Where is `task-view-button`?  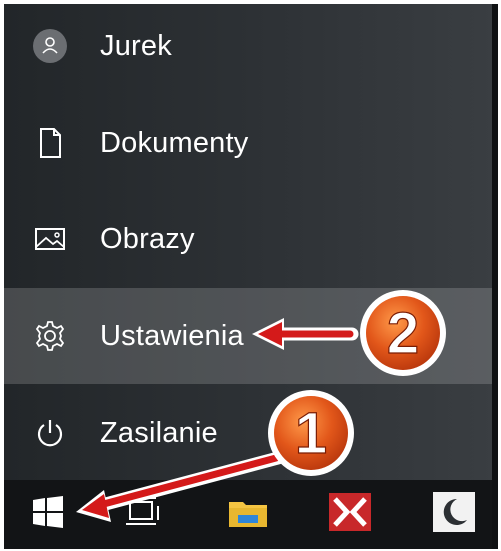 task-view-button is located at coordinates (142, 514).